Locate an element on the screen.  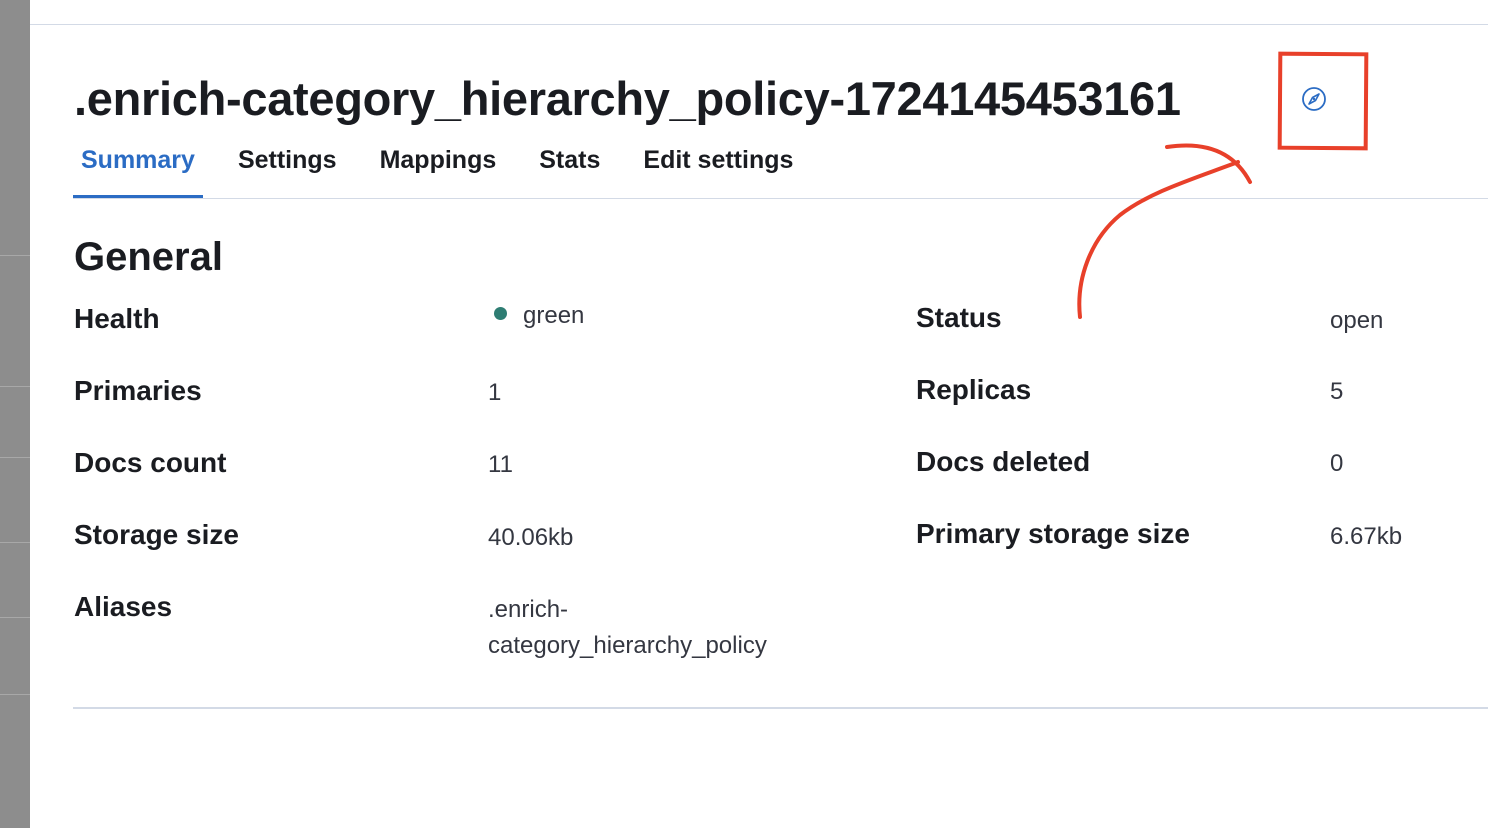
status-value: open is located at coordinates (1357, 320).